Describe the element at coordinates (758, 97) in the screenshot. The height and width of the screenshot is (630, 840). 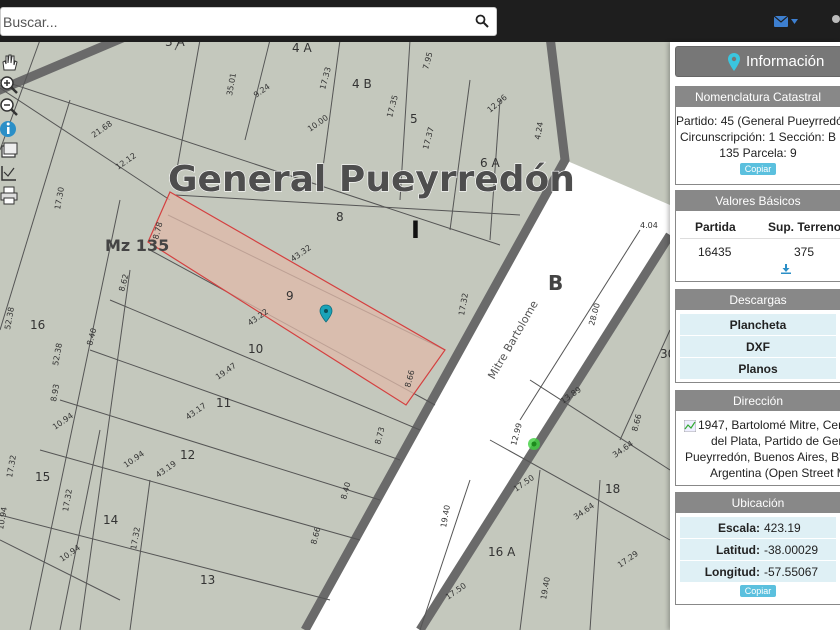
I see `nomenclatura-header: Nomenclatura Catastral` at that location.